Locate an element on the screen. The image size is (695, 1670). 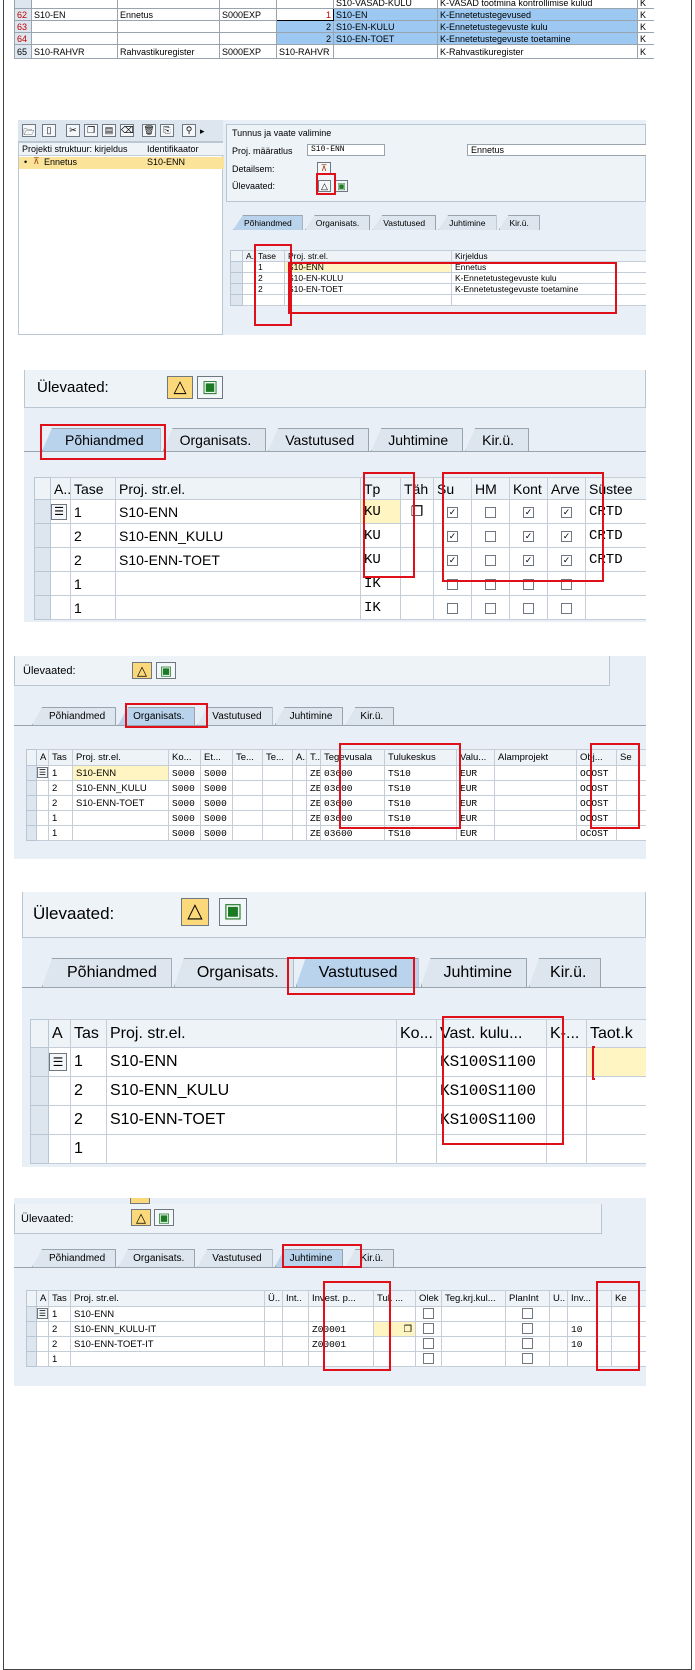
cell: 1 is located at coordinates (305, 14).